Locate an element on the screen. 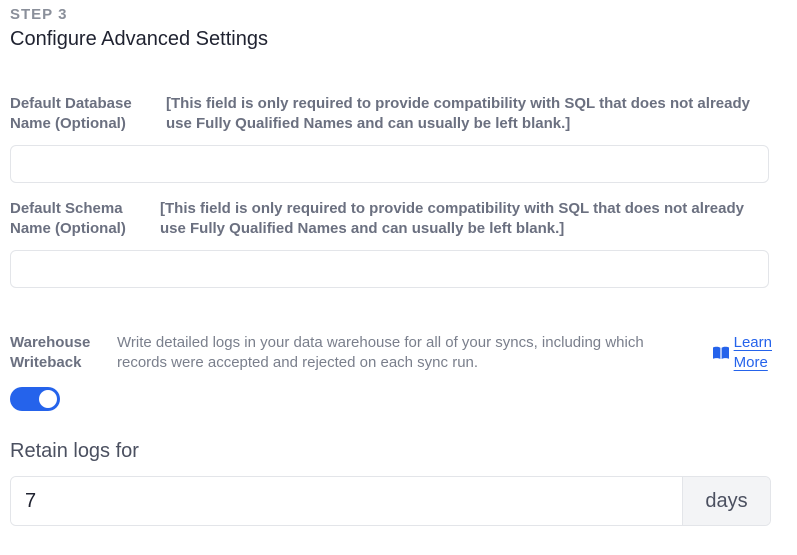 This screenshot has width=797, height=555. toggle-knob is located at coordinates (48, 399).